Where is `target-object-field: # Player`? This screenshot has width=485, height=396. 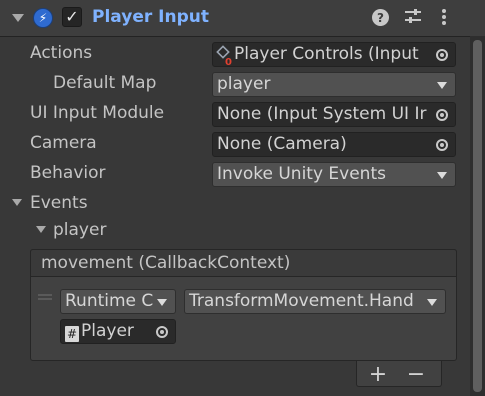 target-object-field: # Player is located at coordinates (118, 331).